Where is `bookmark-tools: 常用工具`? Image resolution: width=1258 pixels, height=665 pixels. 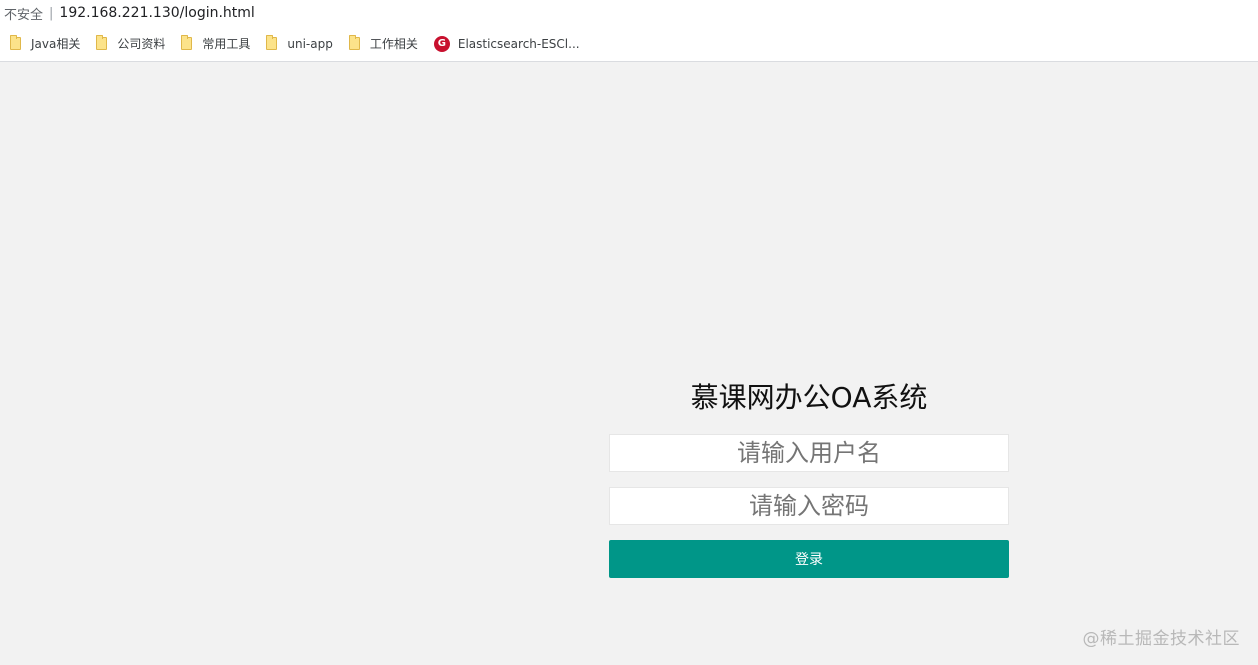
bookmark-tools: 常用工具 is located at coordinates (218, 44).